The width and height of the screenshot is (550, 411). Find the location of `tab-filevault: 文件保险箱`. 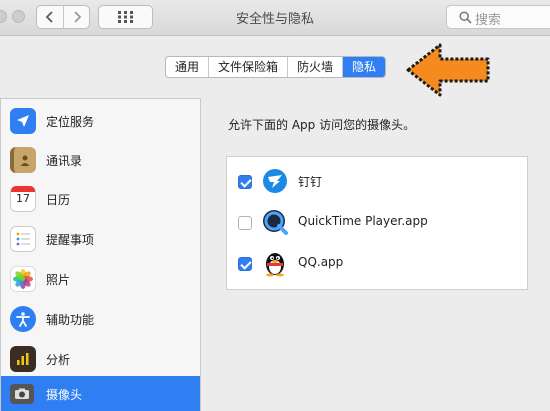

tab-filevault: 文件保险箱 is located at coordinates (247, 67).